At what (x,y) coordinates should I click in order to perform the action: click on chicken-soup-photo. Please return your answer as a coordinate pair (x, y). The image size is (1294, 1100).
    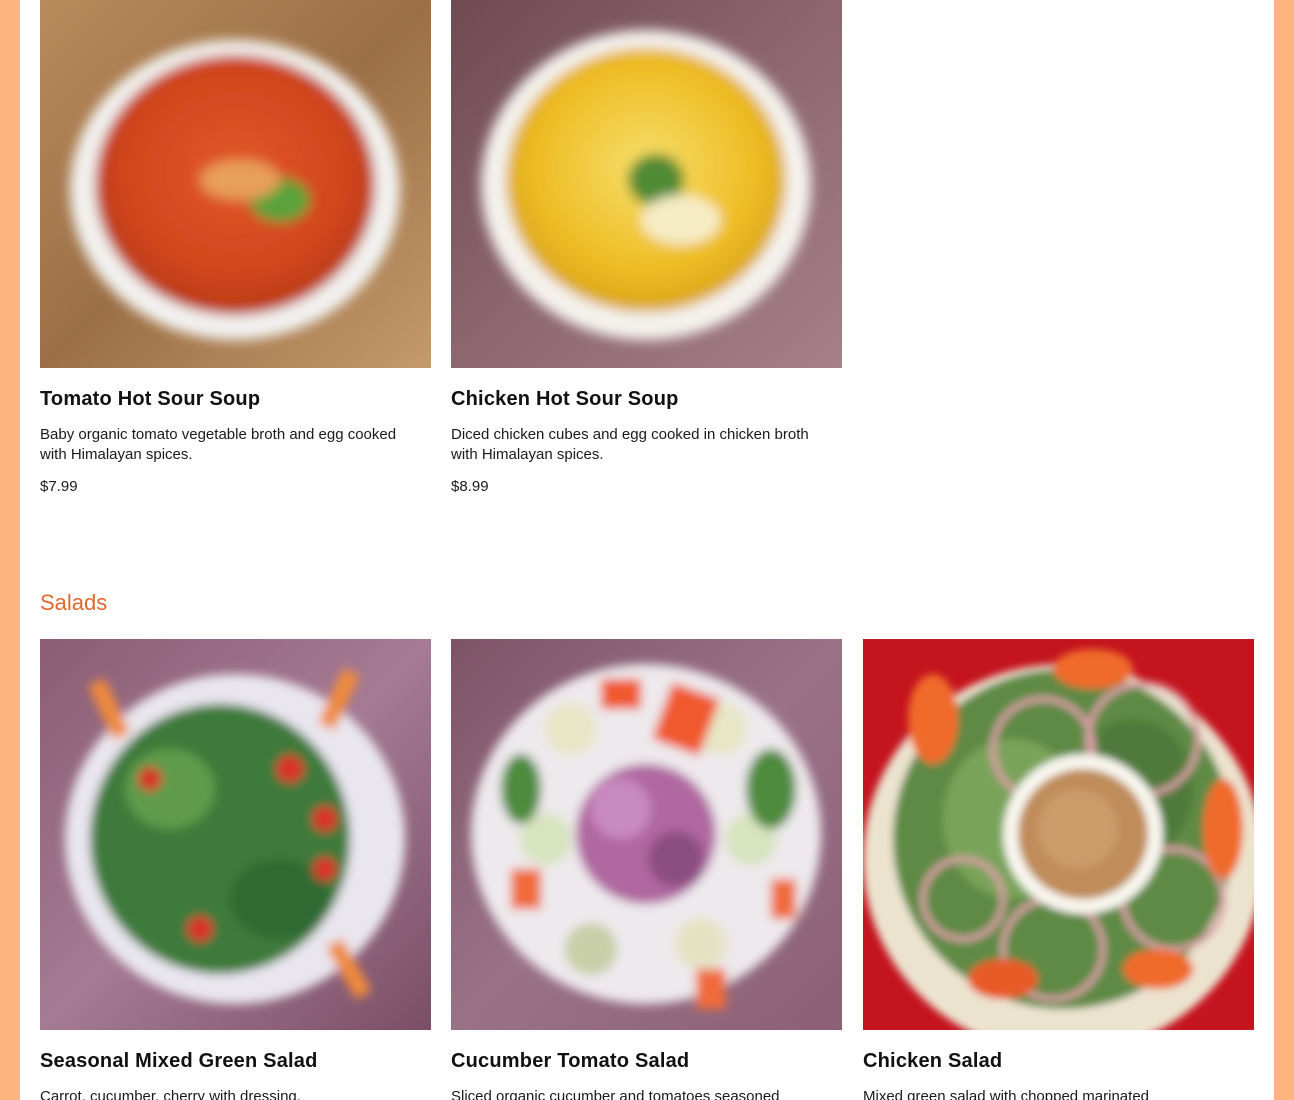
    Looking at the image, I should click on (646, 184).